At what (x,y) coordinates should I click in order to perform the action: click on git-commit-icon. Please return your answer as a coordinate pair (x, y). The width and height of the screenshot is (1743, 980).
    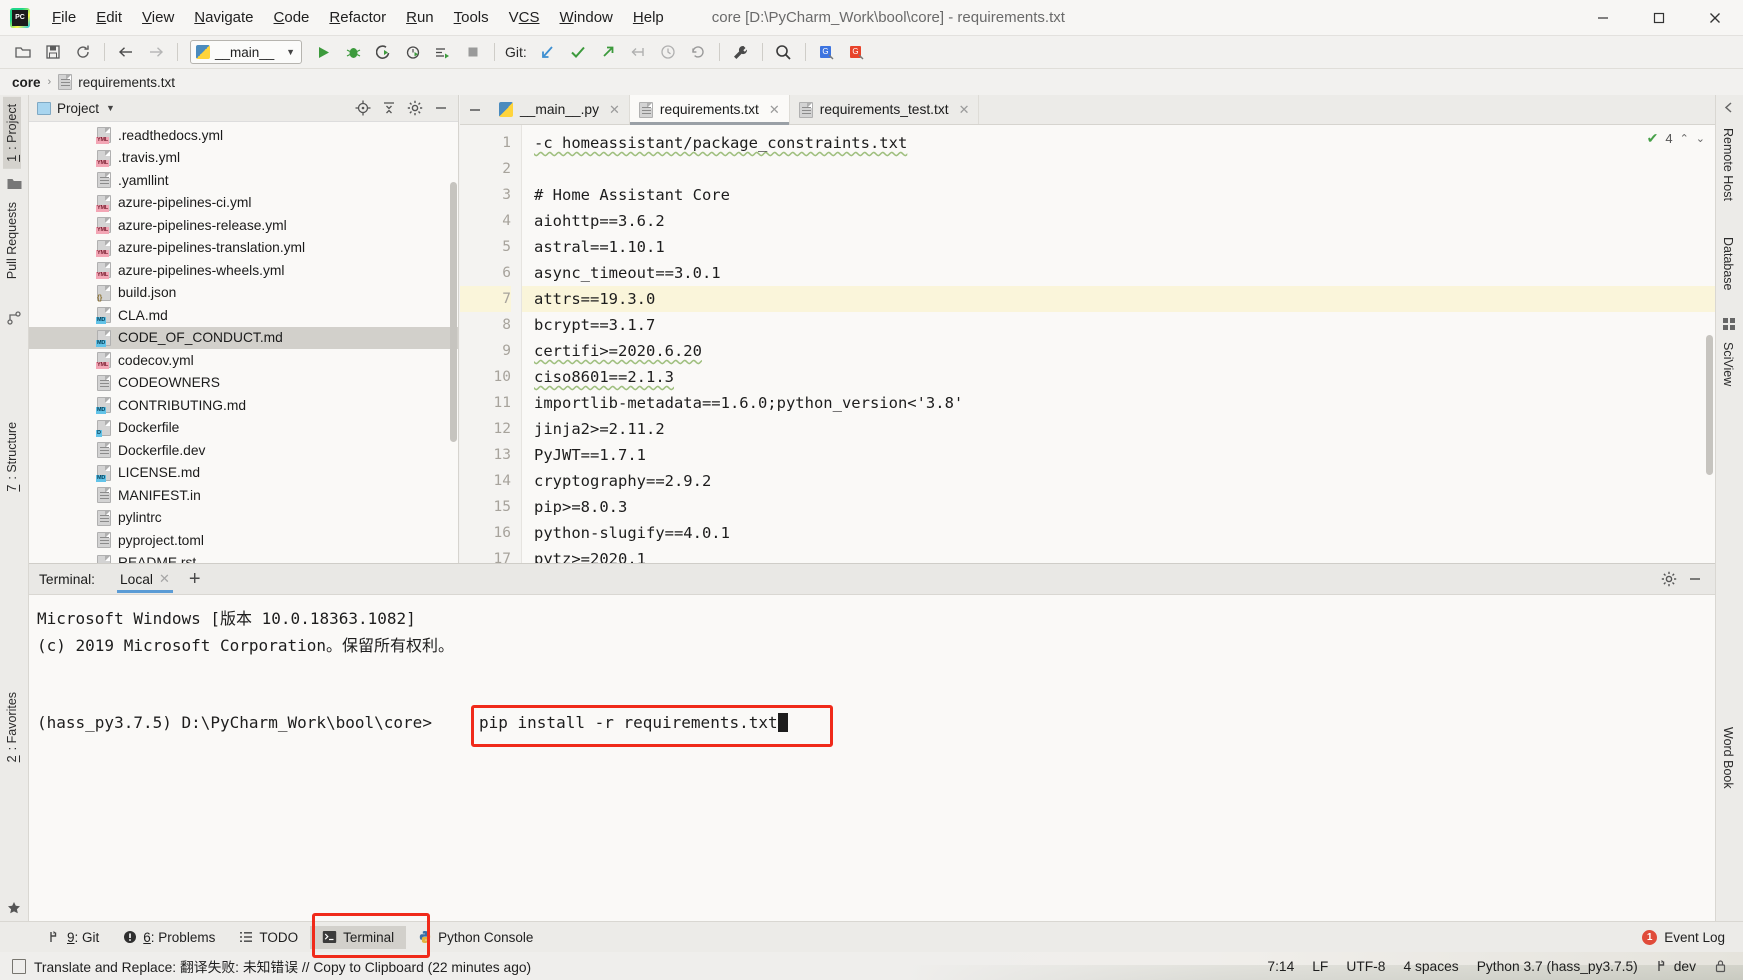
    Looking at the image, I should click on (578, 52).